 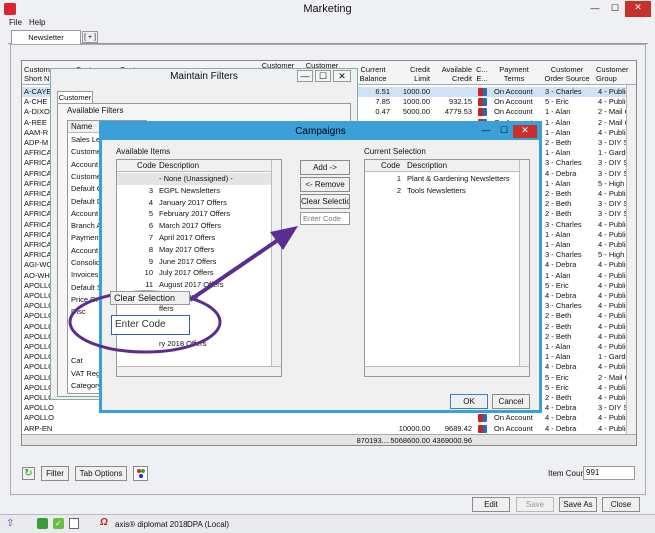 What do you see at coordinates (234, 270) in the screenshot?
I see `callout-arrow-line` at bounding box center [234, 270].